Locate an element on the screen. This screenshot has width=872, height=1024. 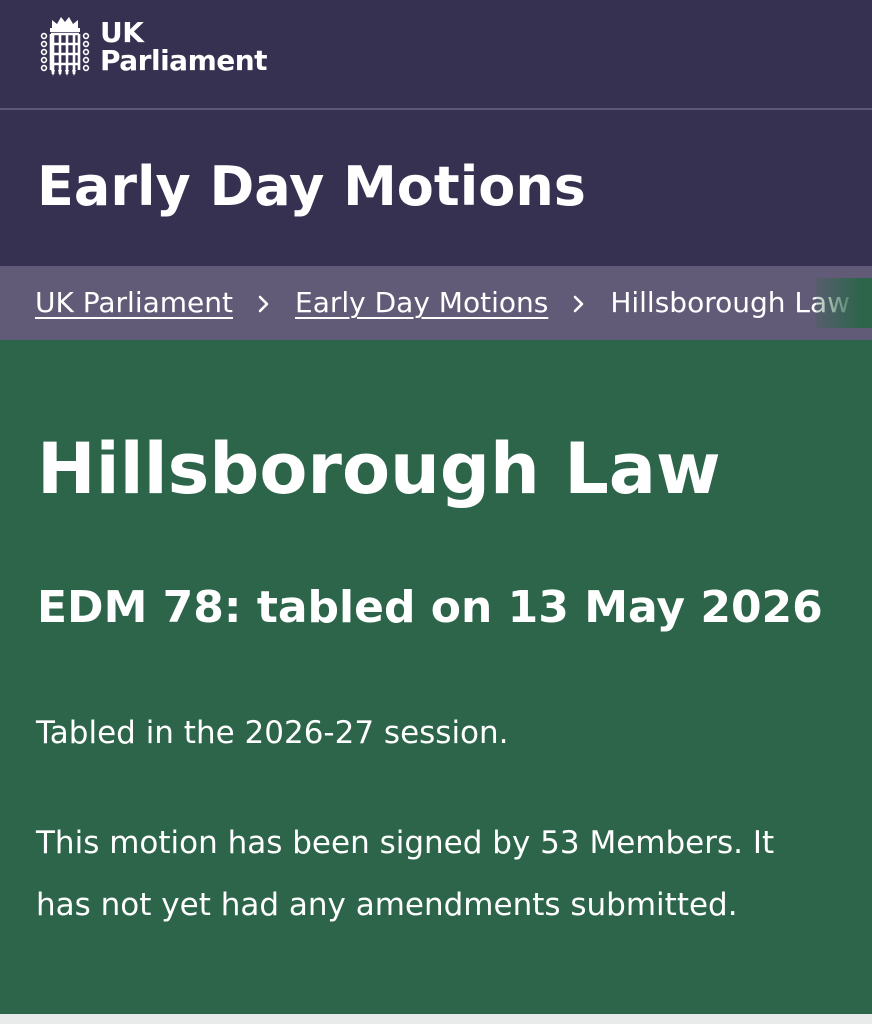
section-title: Early Day Motions is located at coordinates (311, 186).